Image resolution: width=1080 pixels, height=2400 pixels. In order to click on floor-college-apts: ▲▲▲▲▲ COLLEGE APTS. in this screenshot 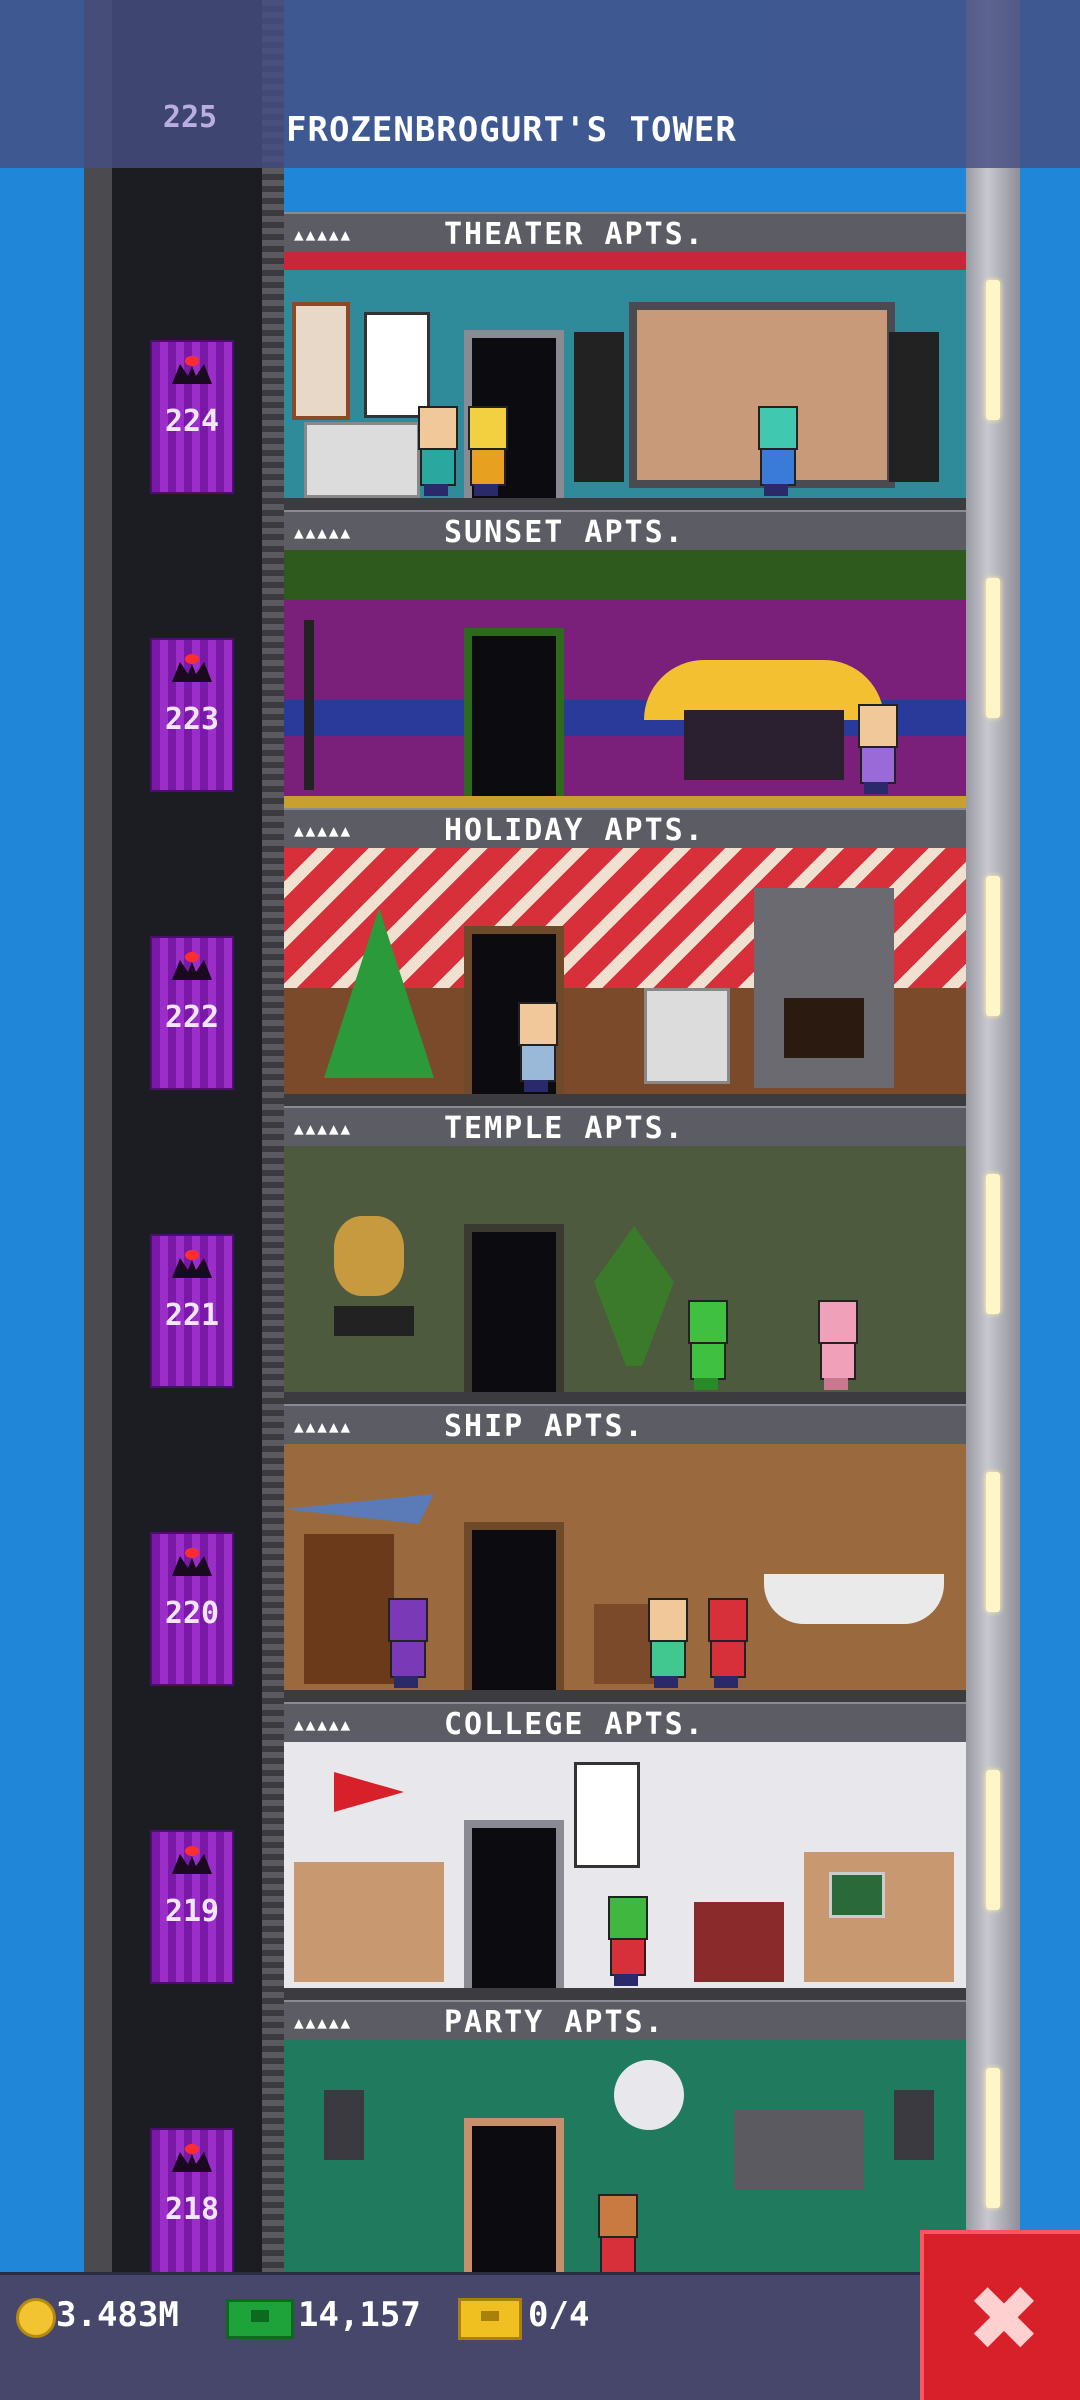, I will do `click(625, 1851)`.